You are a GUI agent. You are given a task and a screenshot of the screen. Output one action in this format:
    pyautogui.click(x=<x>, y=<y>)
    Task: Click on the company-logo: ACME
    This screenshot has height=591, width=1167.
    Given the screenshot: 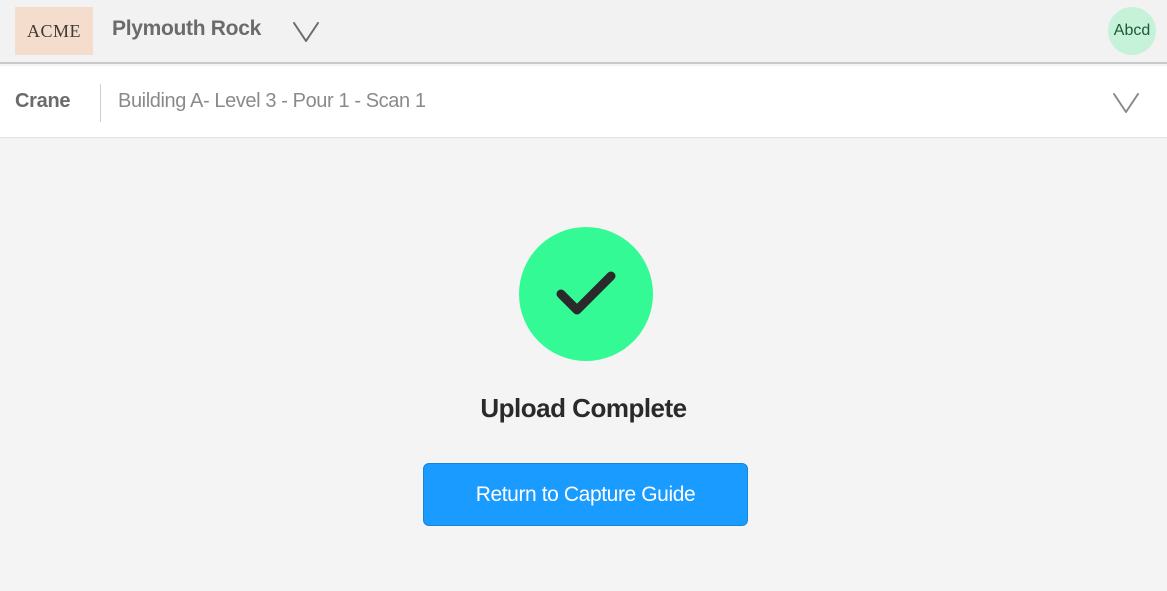 What is the action you would take?
    pyautogui.click(x=54, y=31)
    